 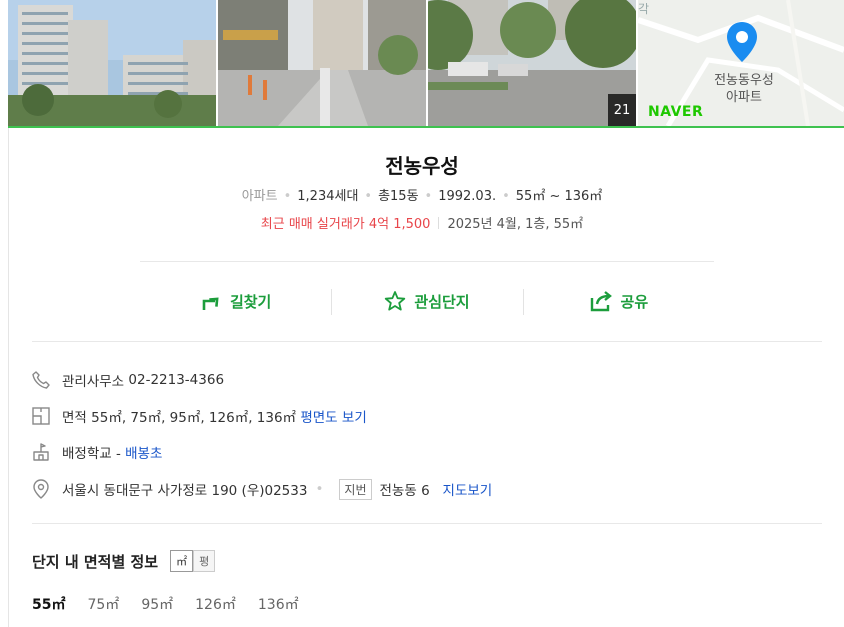 What do you see at coordinates (250, 301) in the screenshot?
I see `directions-label: 길찾기` at bounding box center [250, 301].